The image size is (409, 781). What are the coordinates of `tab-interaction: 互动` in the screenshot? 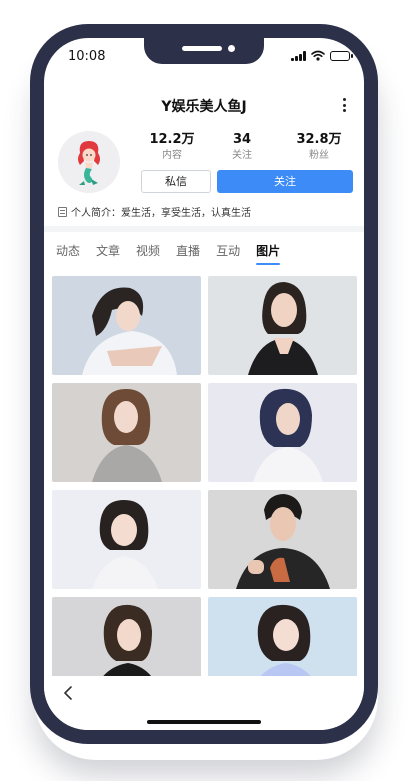 It's located at (228, 251).